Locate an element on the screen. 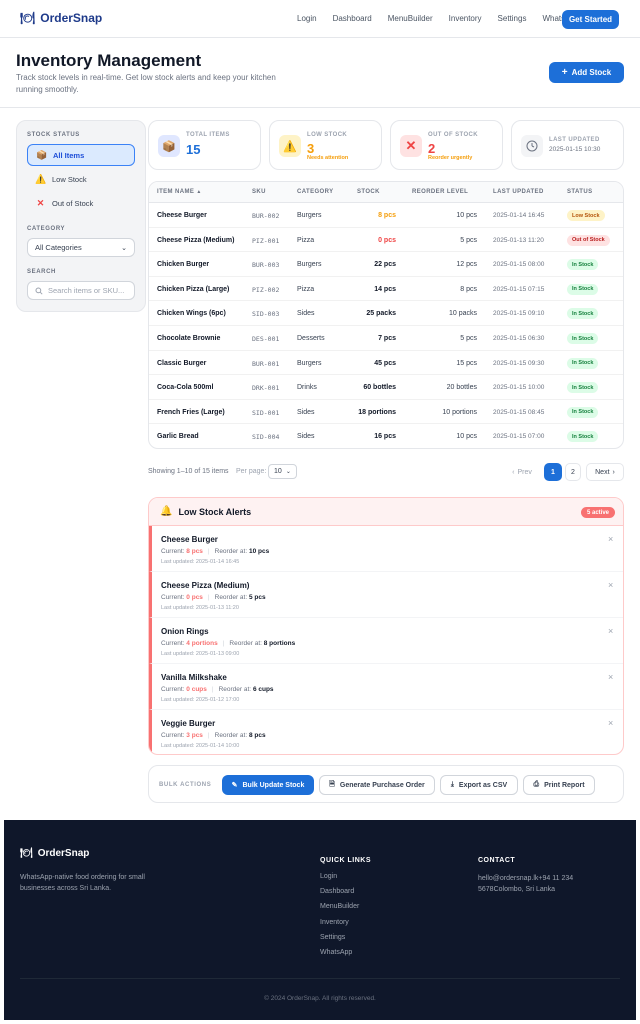 This screenshot has height=1024, width=640. item-stock: 60 bottles is located at coordinates (379, 388).